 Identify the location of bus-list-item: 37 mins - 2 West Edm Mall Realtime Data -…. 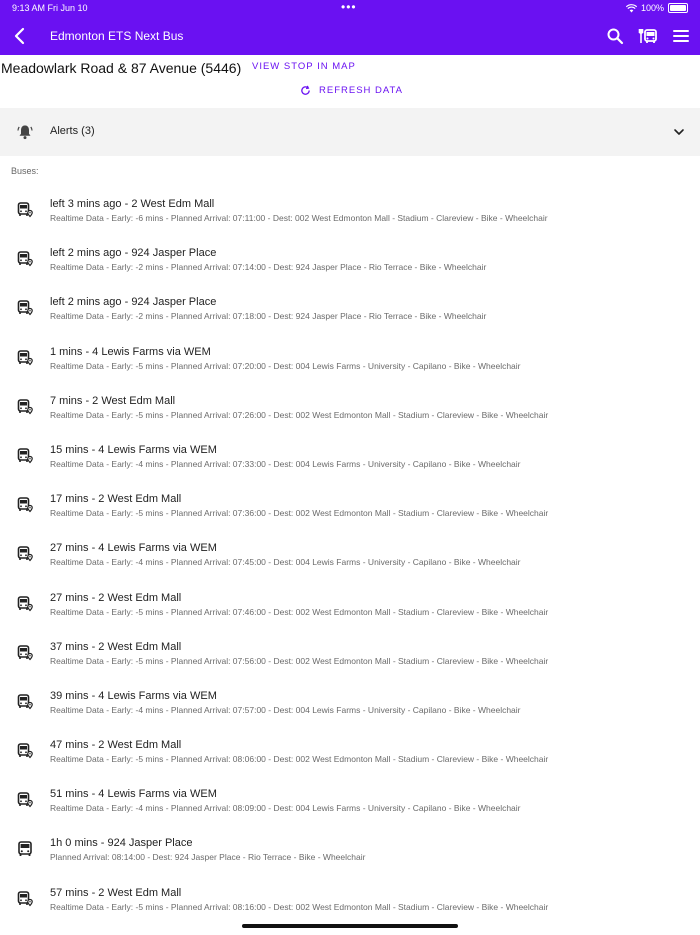
(350, 664).